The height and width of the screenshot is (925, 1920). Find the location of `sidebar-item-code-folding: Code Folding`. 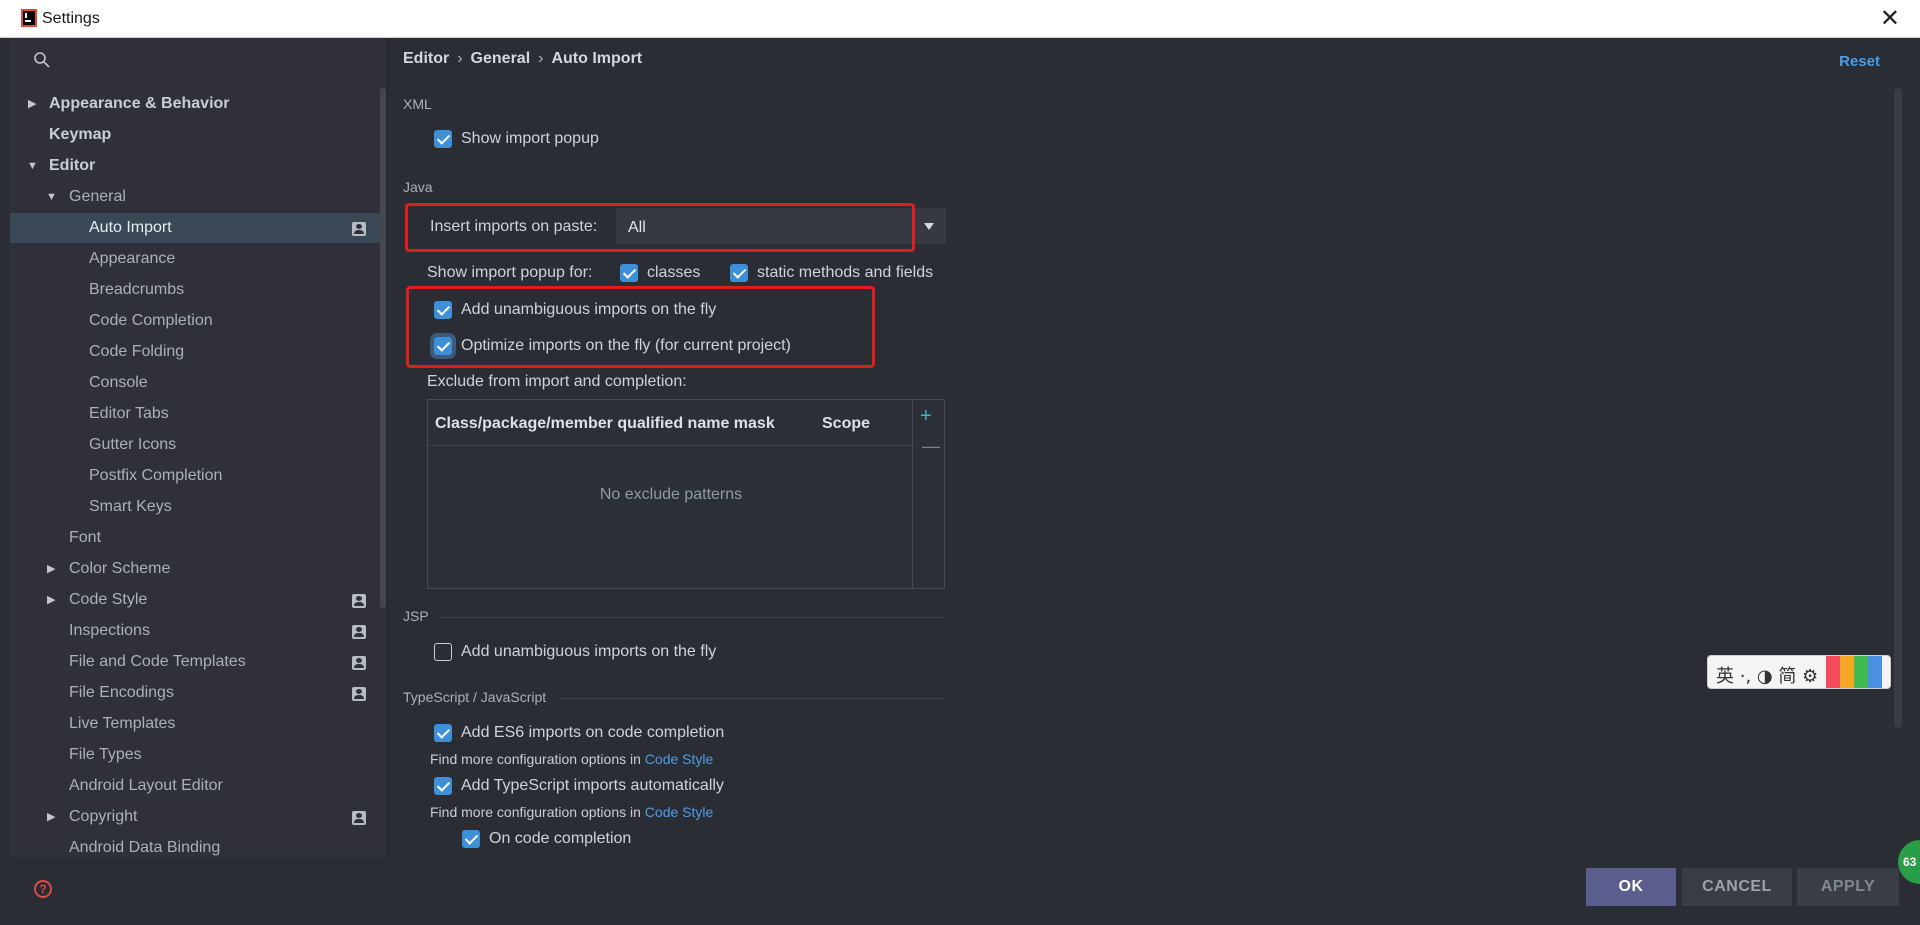

sidebar-item-code-folding: Code Folding is located at coordinates (195, 352).